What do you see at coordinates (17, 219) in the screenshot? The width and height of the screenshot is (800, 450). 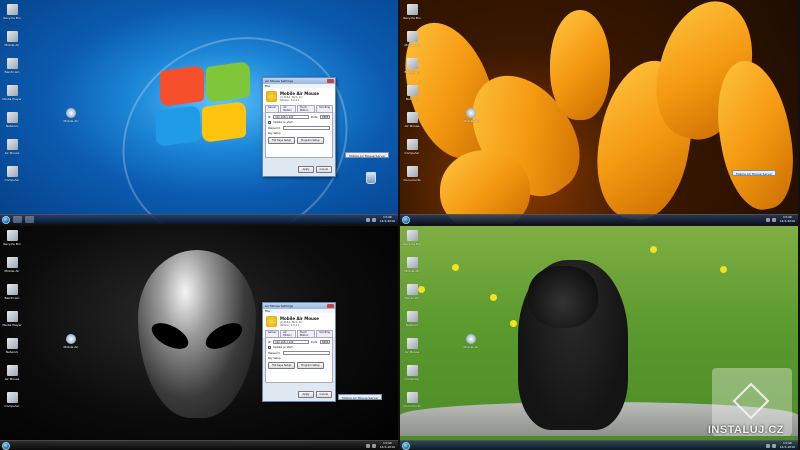 I see `taskbar-app-explorer` at bounding box center [17, 219].